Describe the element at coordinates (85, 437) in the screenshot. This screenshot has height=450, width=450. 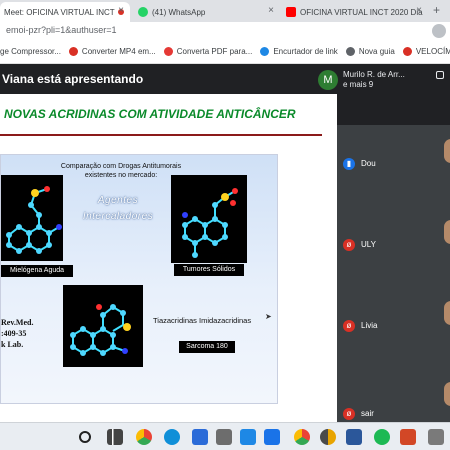
I see `windows-search-icon` at that location.